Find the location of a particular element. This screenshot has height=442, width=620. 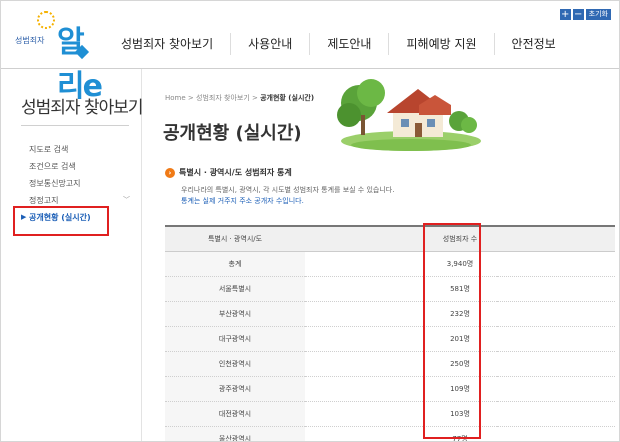

table-row: 총계 3,940명 is located at coordinates (390, 264).